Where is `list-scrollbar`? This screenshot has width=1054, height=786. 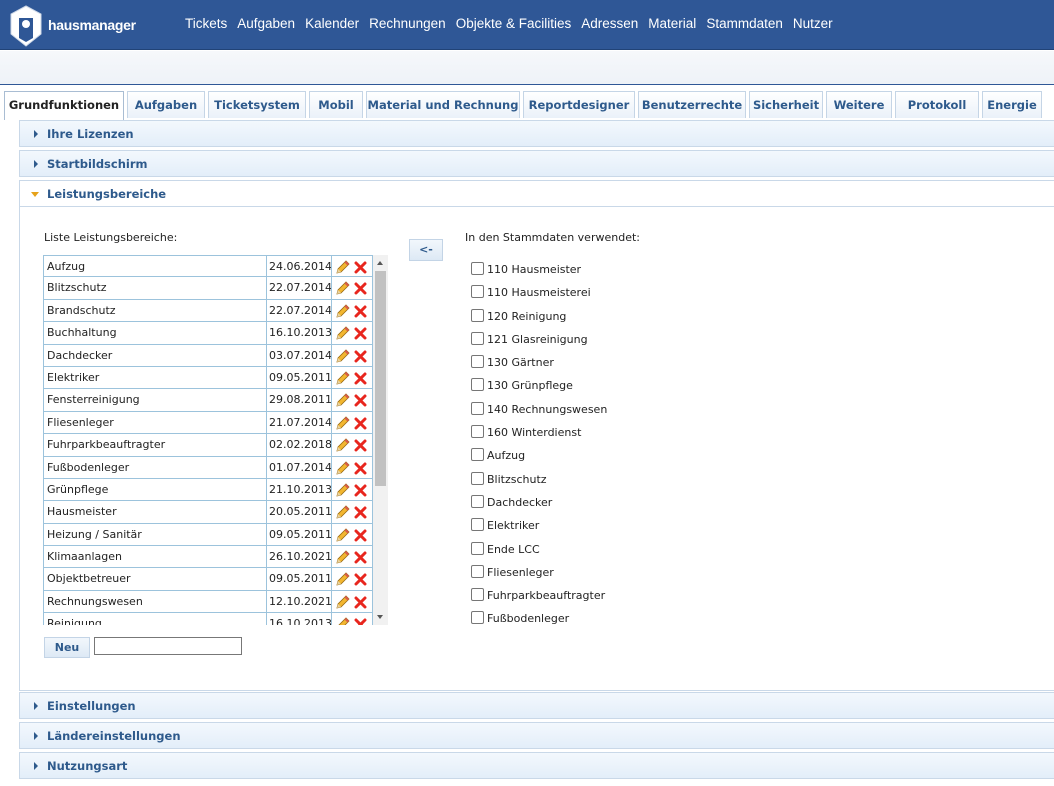 list-scrollbar is located at coordinates (380, 440).